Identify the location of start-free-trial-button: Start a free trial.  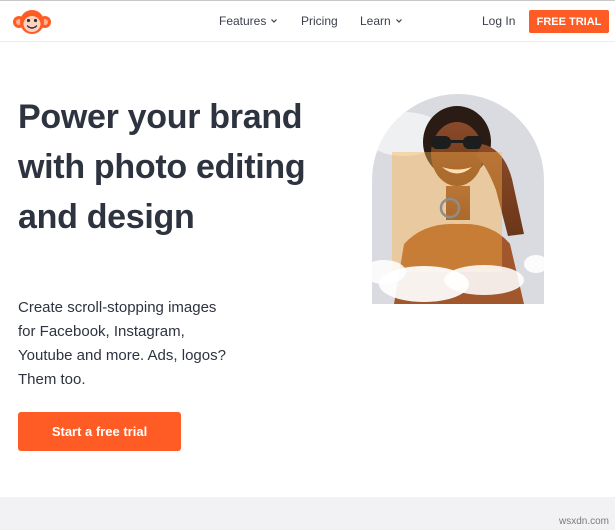
(99, 431).